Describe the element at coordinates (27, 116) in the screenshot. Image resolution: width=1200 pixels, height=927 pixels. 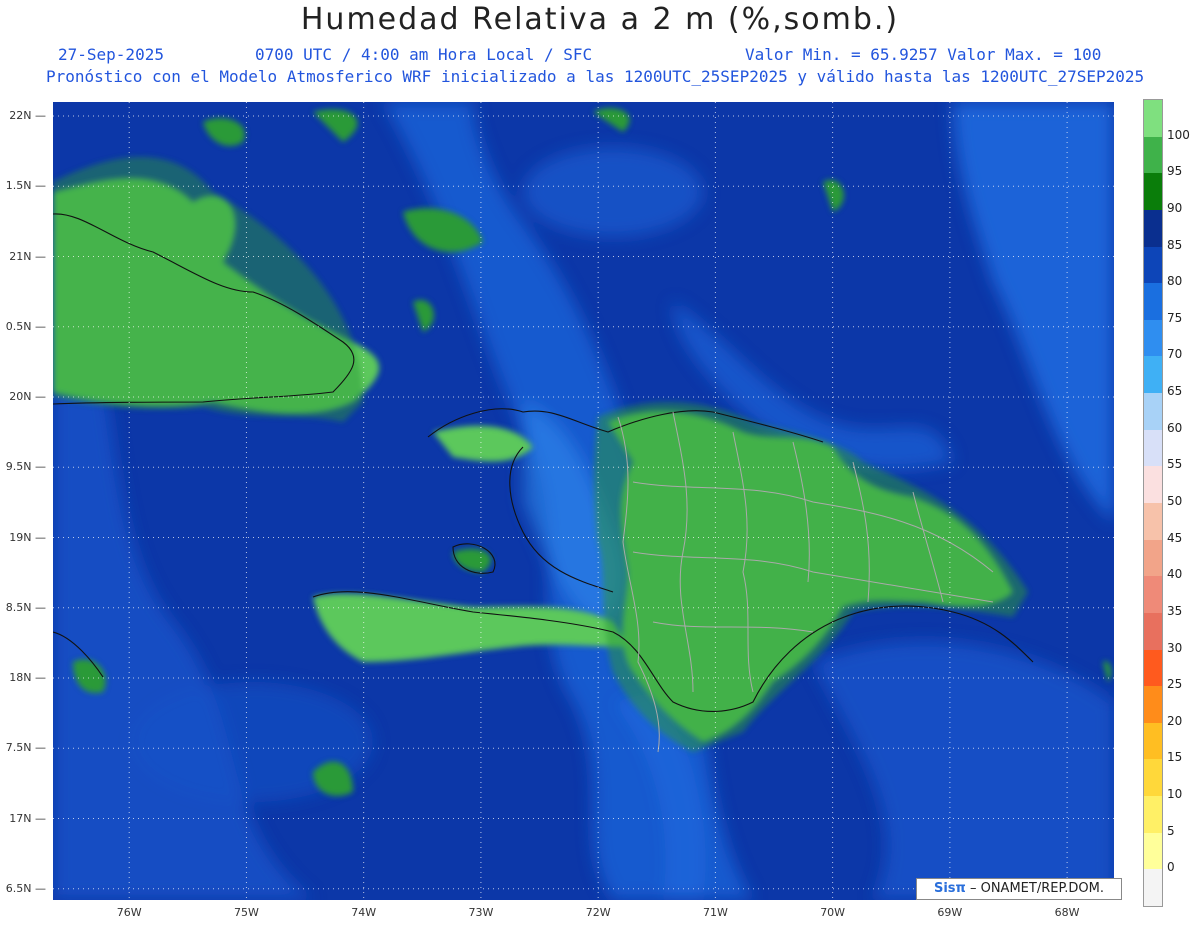
I see `lat-label: 22N —` at that location.